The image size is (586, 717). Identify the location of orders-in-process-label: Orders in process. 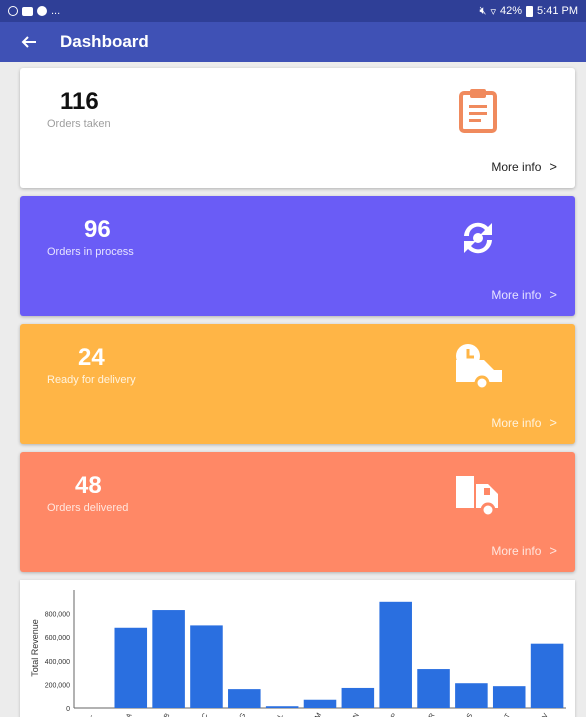
(90, 252).